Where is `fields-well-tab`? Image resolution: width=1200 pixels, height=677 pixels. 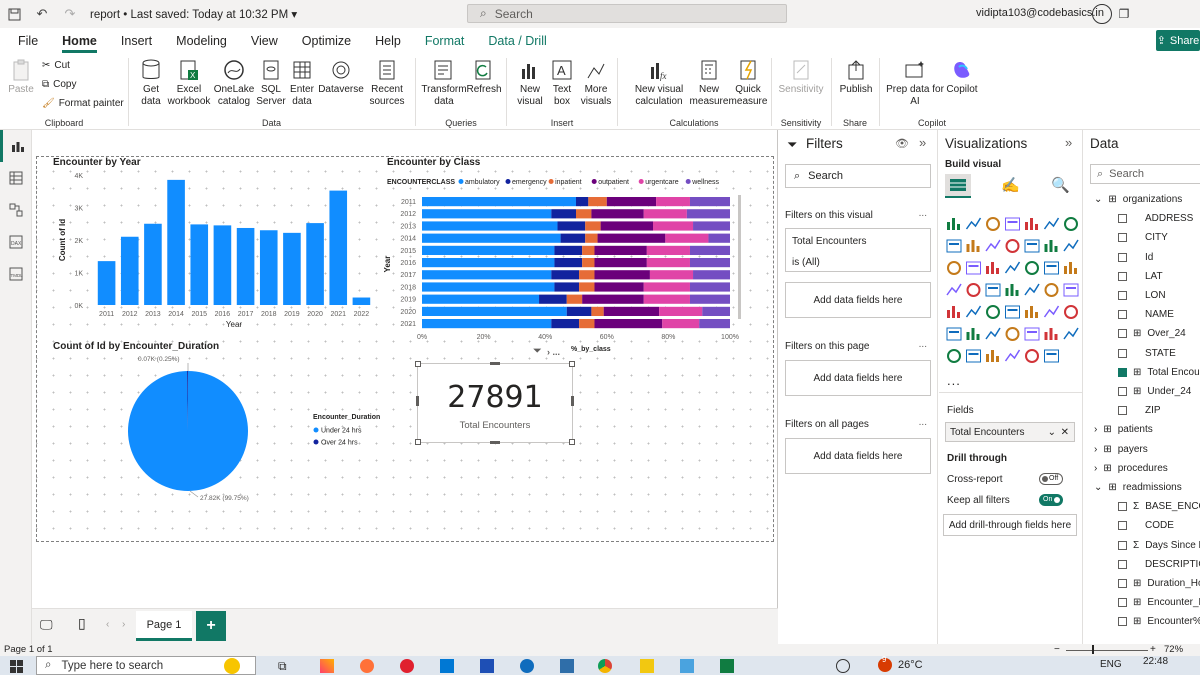 fields-well-tab is located at coordinates (958, 186).